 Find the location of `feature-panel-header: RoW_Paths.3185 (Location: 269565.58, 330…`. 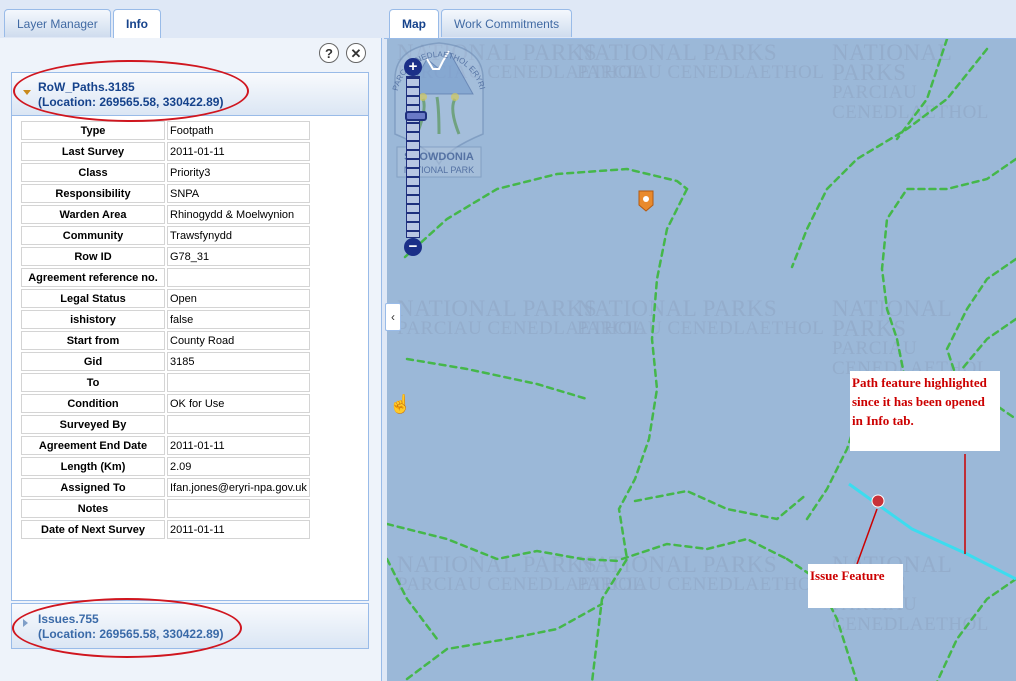

feature-panel-header: RoW_Paths.3185 (Location: 269565.58, 330… is located at coordinates (190, 94).